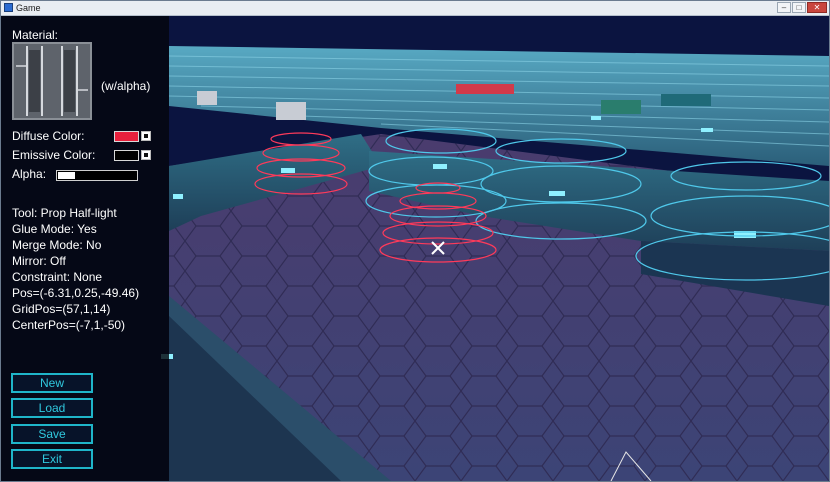  I want to click on diffuse-label: Diffuse Color:, so click(48, 136).